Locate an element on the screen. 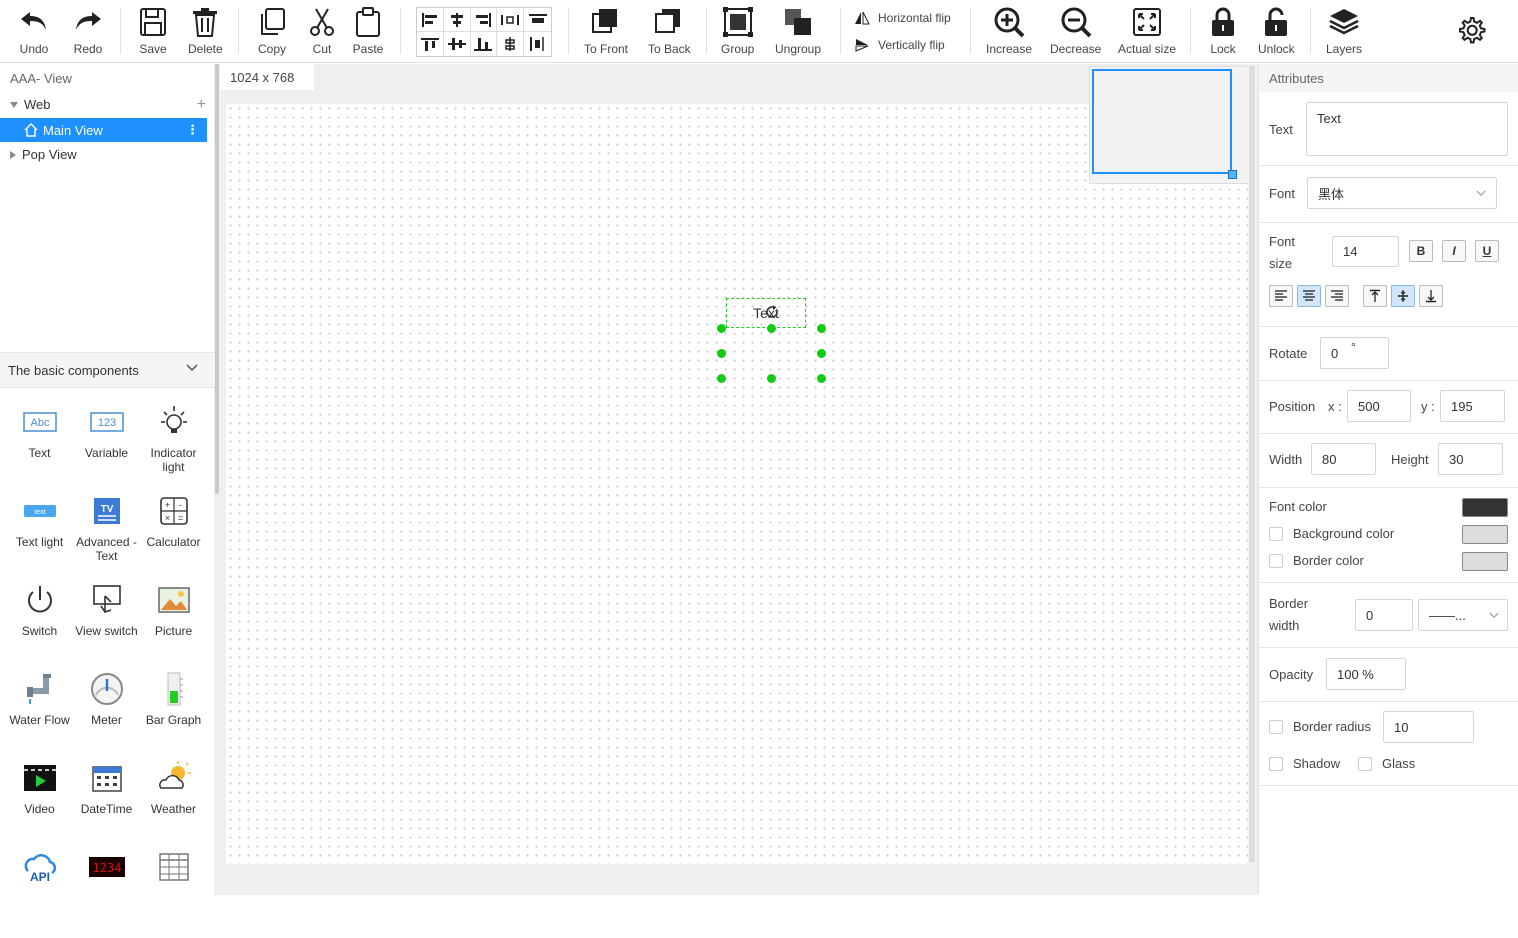 This screenshot has height=938, width=1518. actual-size-button: Actual size is located at coordinates (1147, 32).